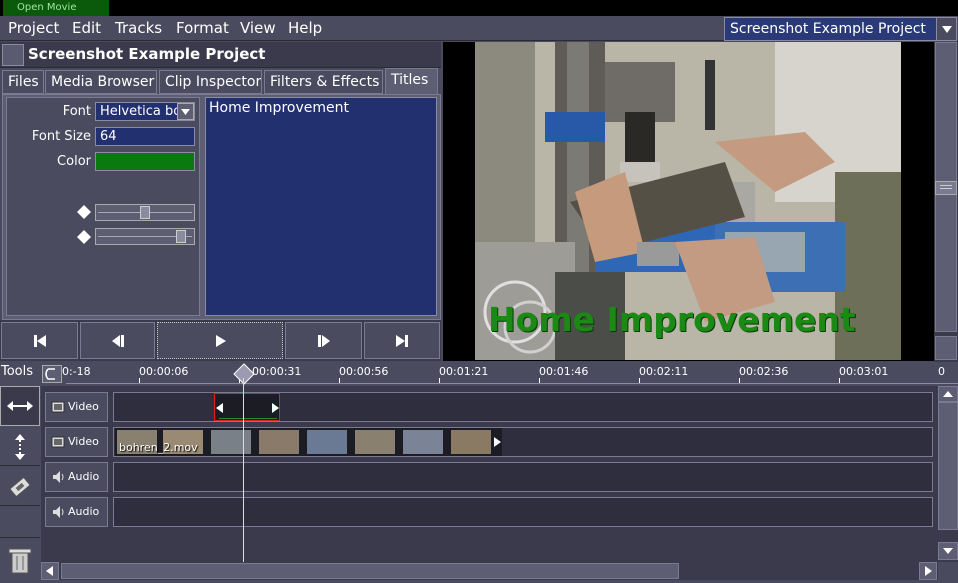 This screenshot has width=958, height=583. I want to click on y-position-slider, so click(145, 236).